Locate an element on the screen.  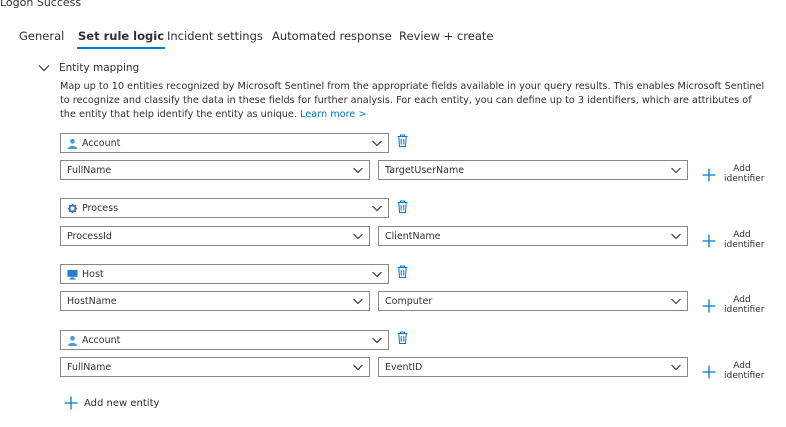
learn-more-link: Learn more > is located at coordinates (333, 114).